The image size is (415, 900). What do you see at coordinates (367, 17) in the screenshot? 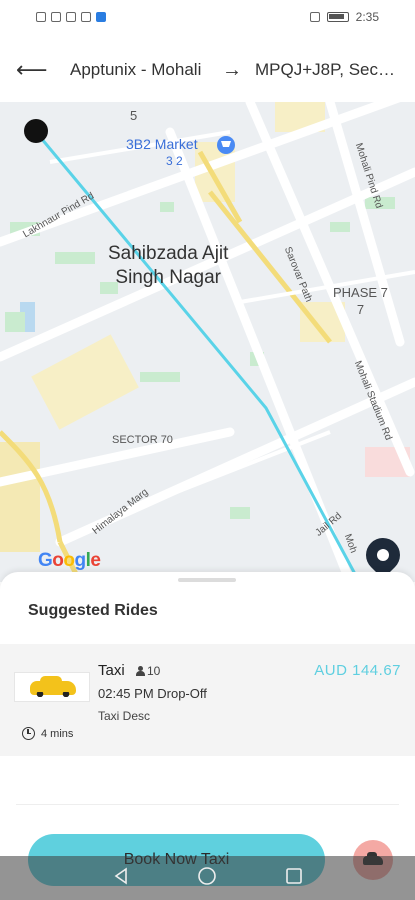
I see `status-time: 2:35` at bounding box center [367, 17].